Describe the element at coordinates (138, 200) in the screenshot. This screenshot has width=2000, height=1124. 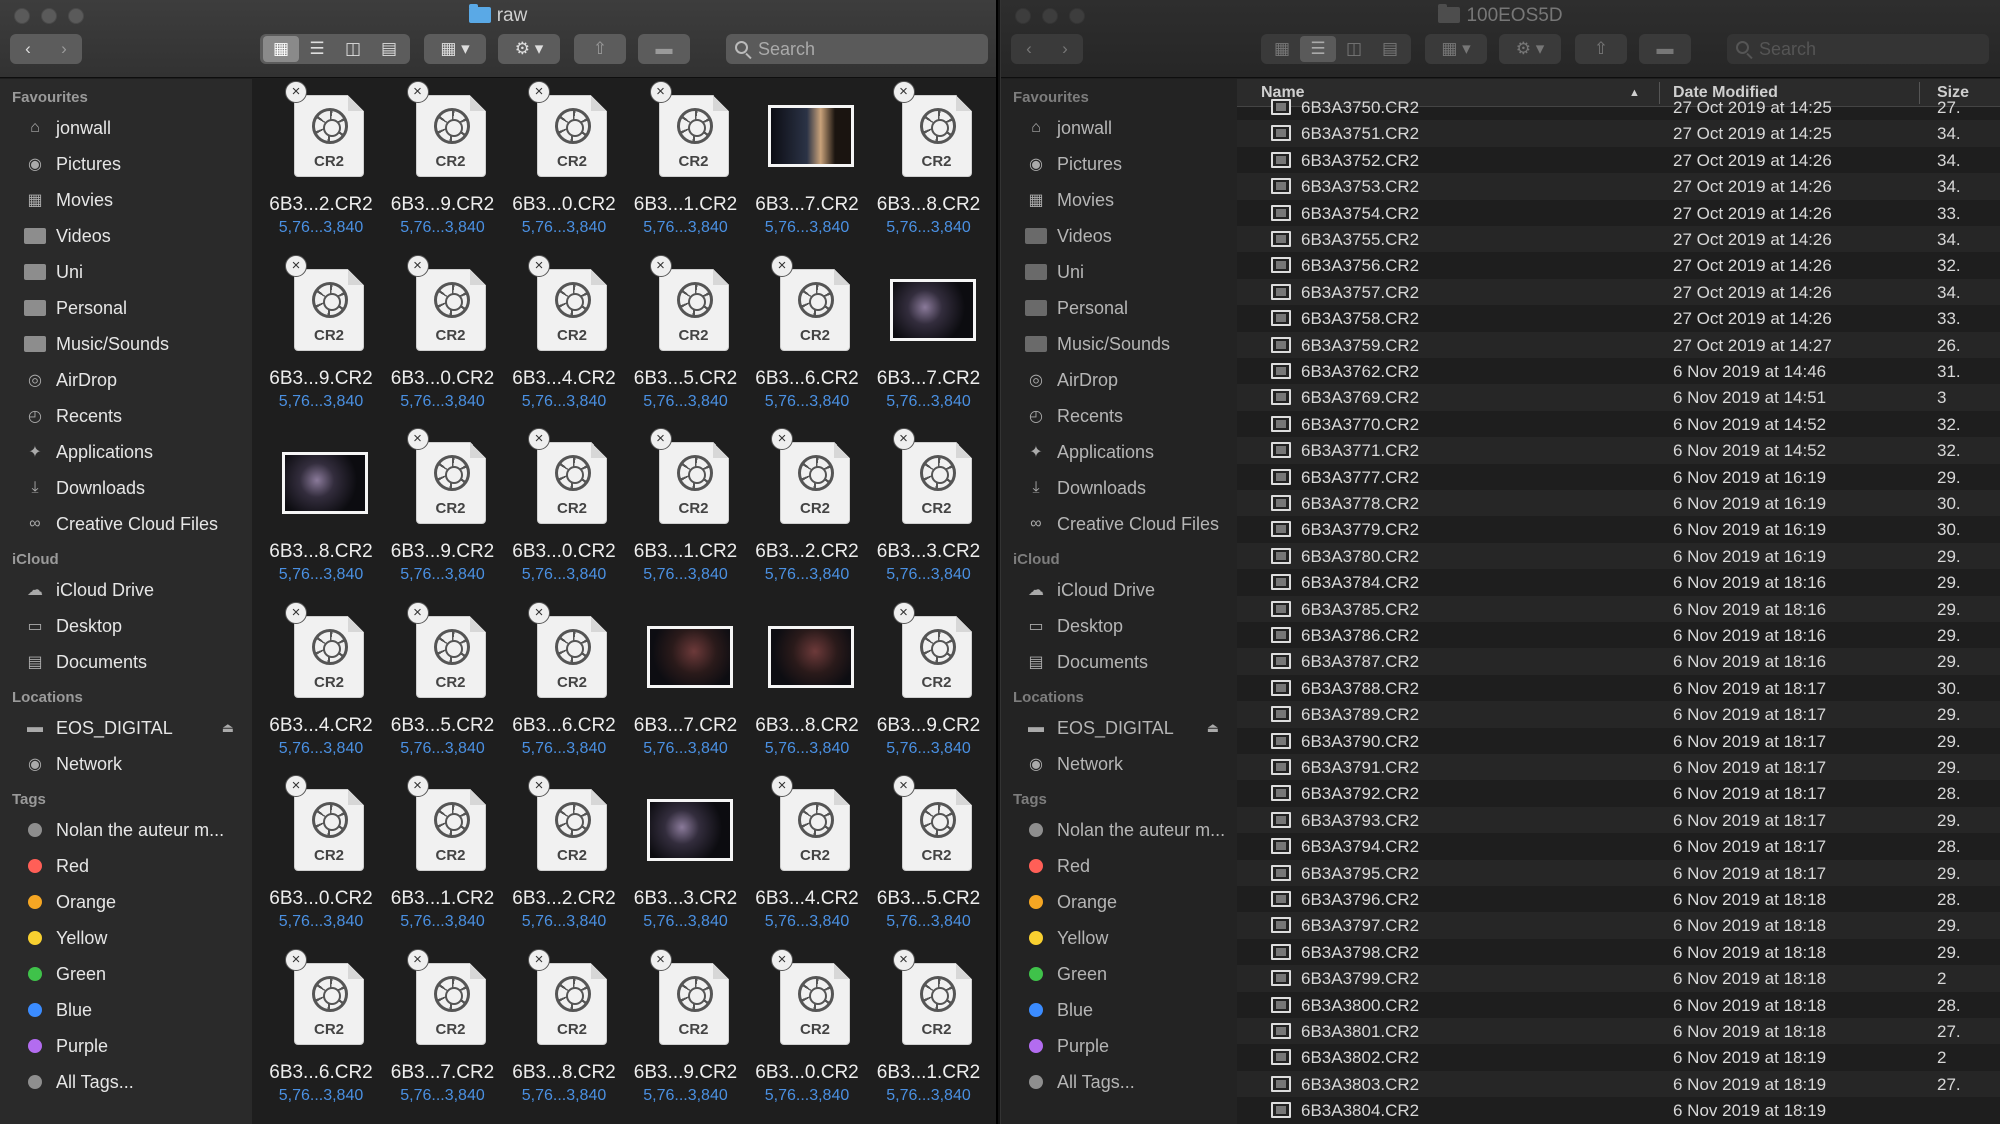
I see `sidebar-item-movies: ▦ Movies` at that location.